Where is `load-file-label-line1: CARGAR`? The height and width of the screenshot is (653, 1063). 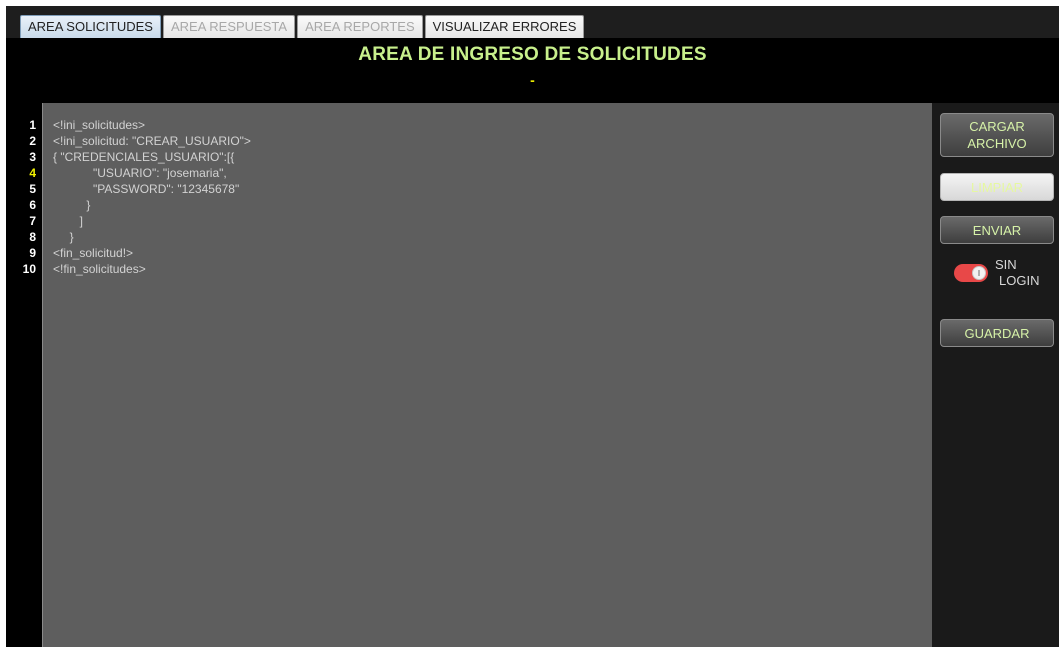
load-file-label-line1: CARGAR is located at coordinates (997, 126).